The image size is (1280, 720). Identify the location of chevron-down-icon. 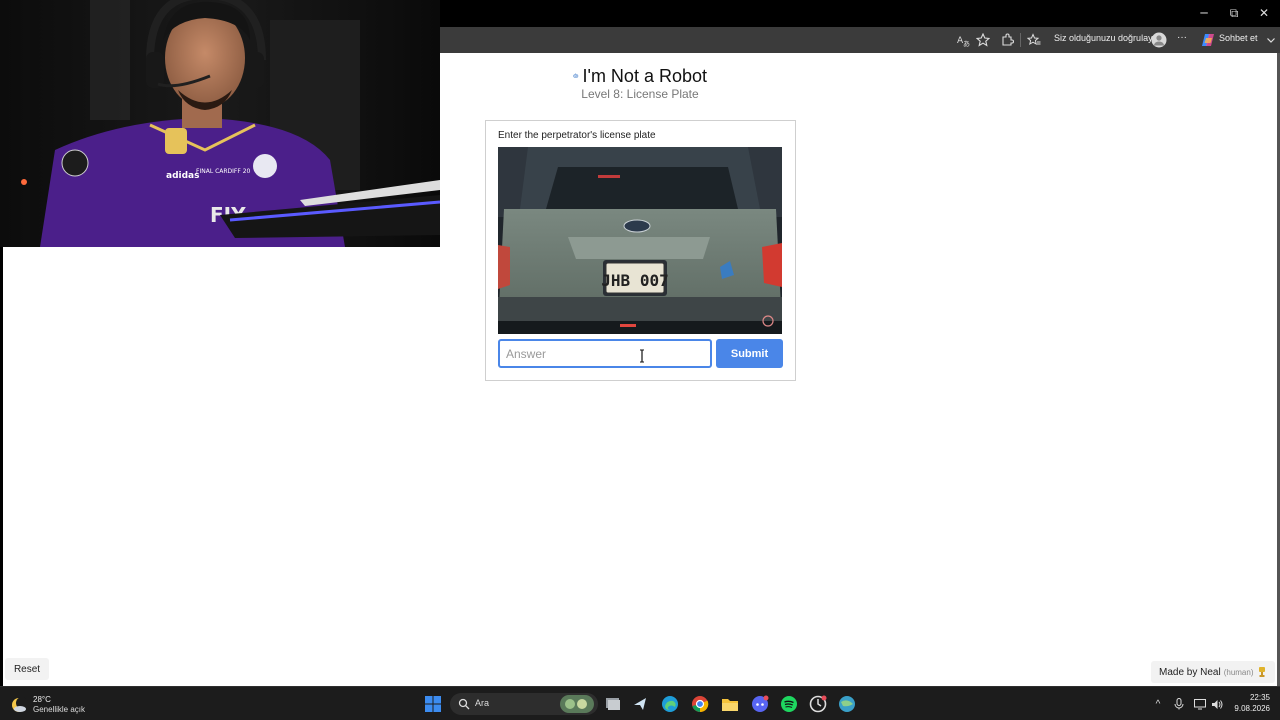
(1271, 40).